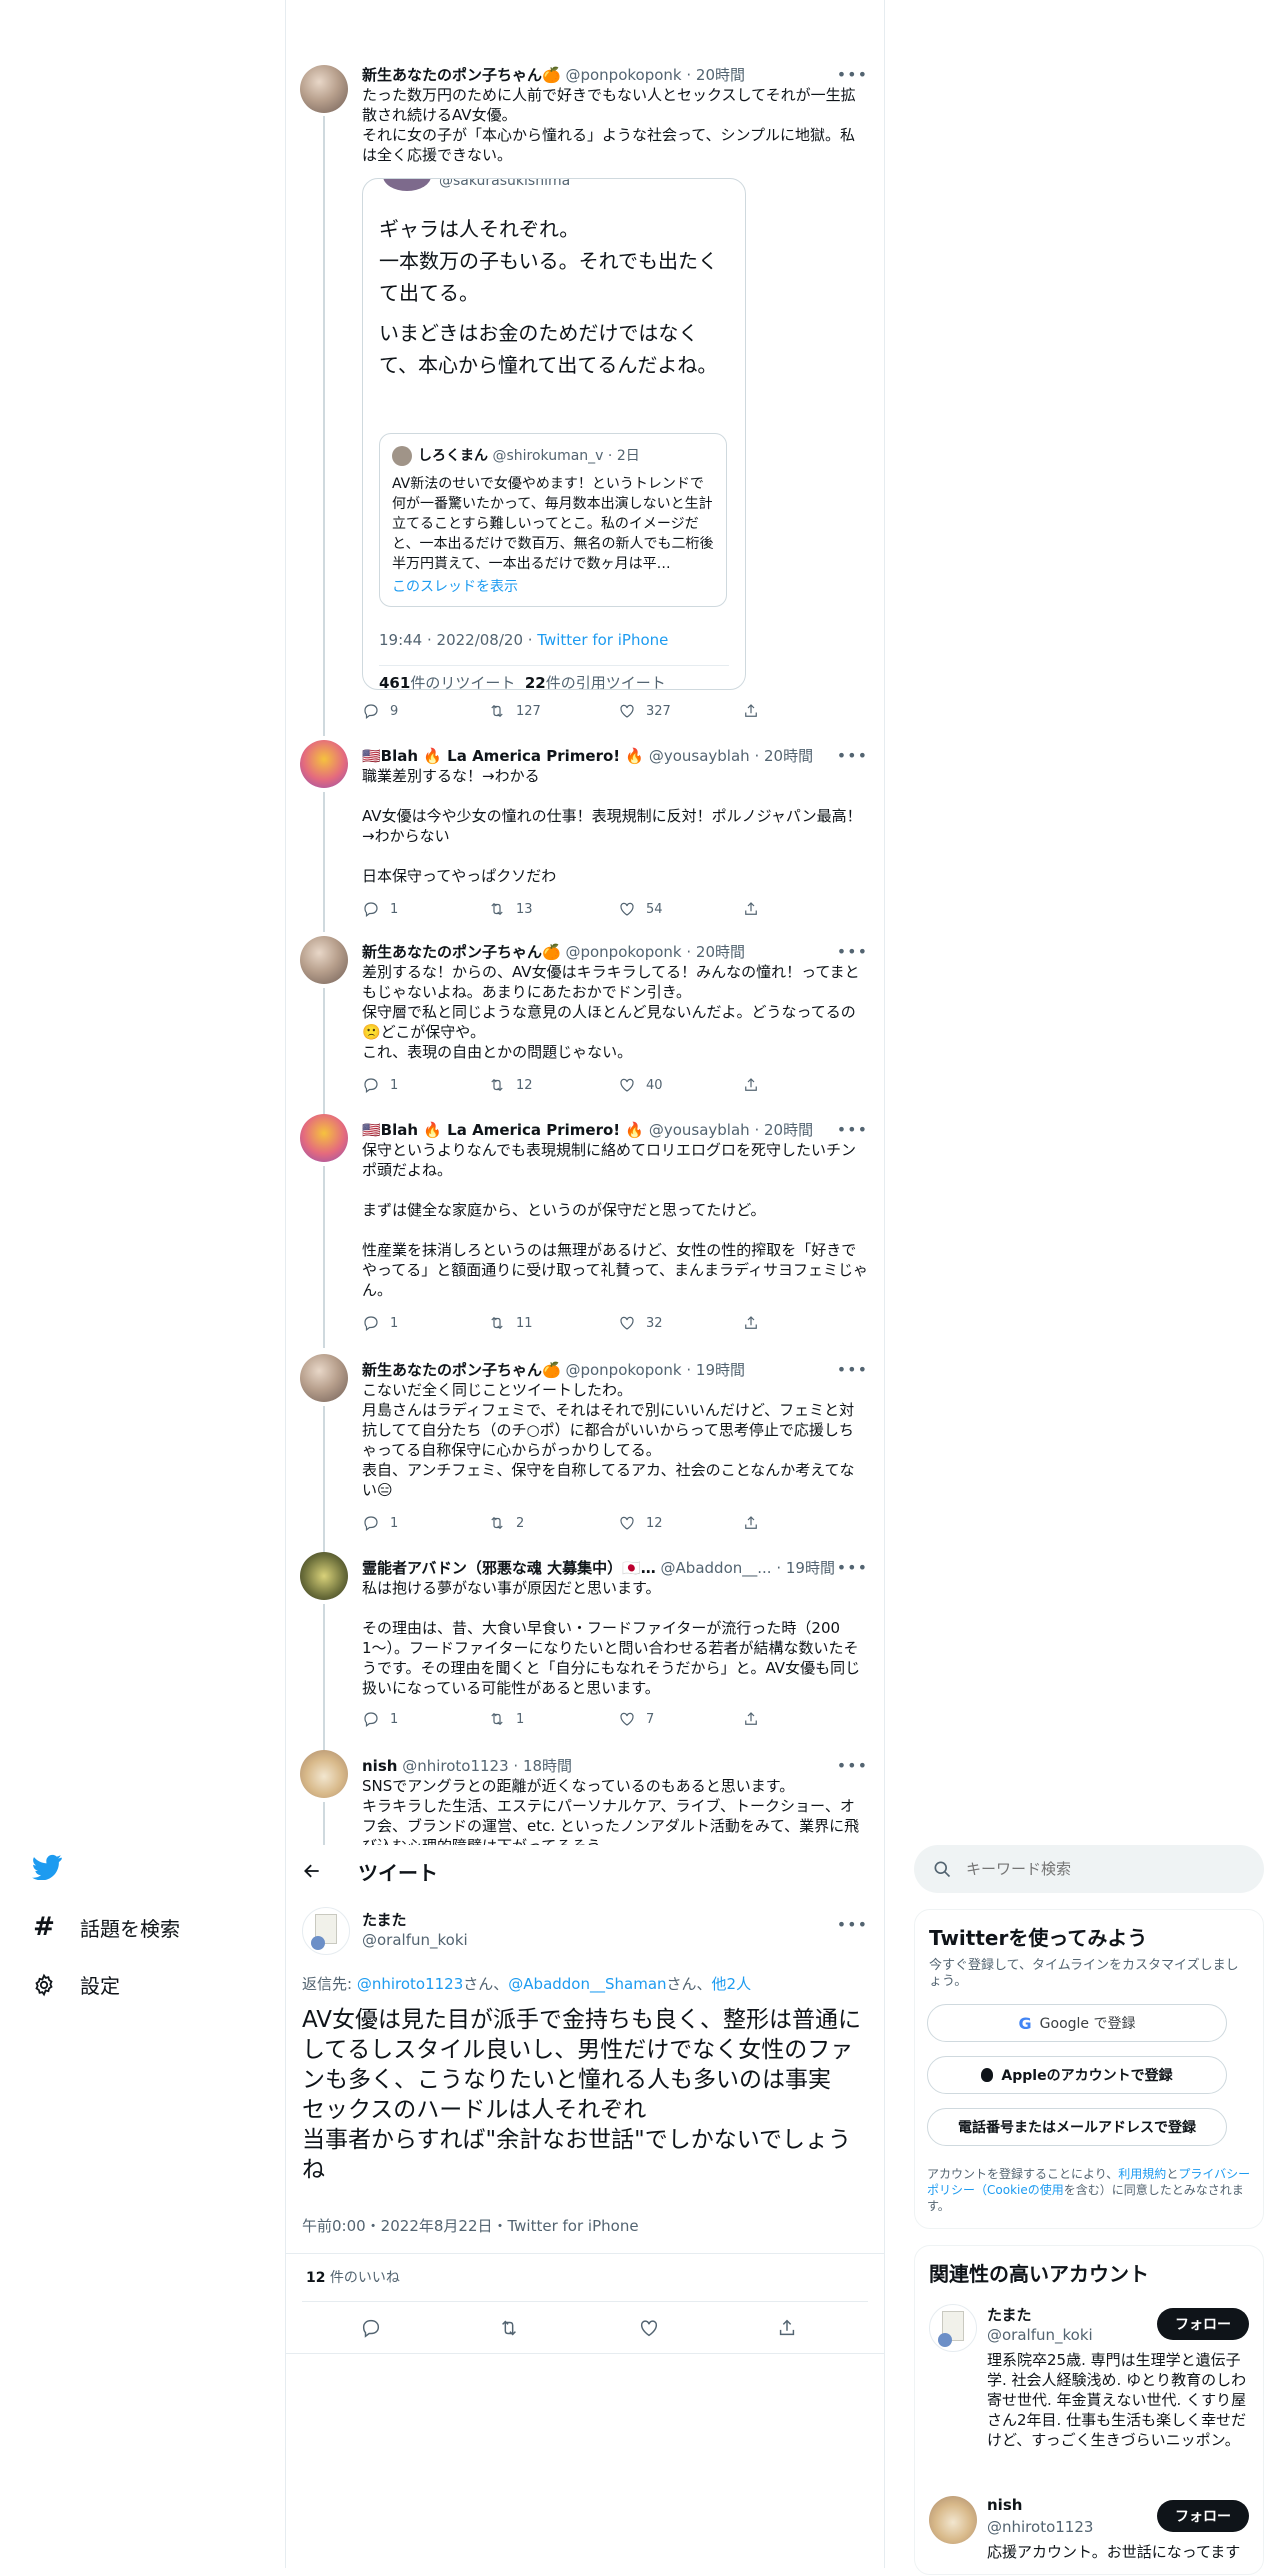  What do you see at coordinates (384, 1919) in the screenshot?
I see `author-name: たまた` at bounding box center [384, 1919].